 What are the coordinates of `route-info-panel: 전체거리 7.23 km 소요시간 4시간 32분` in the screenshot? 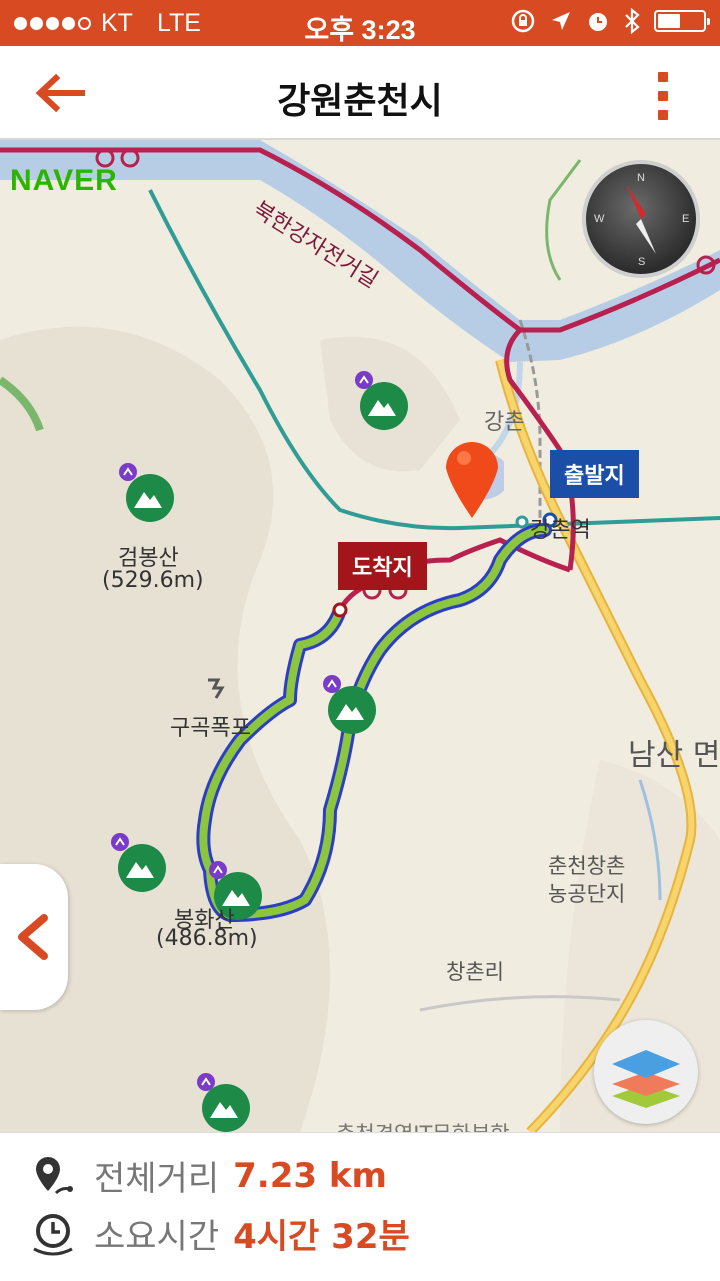 It's located at (360, 1206).